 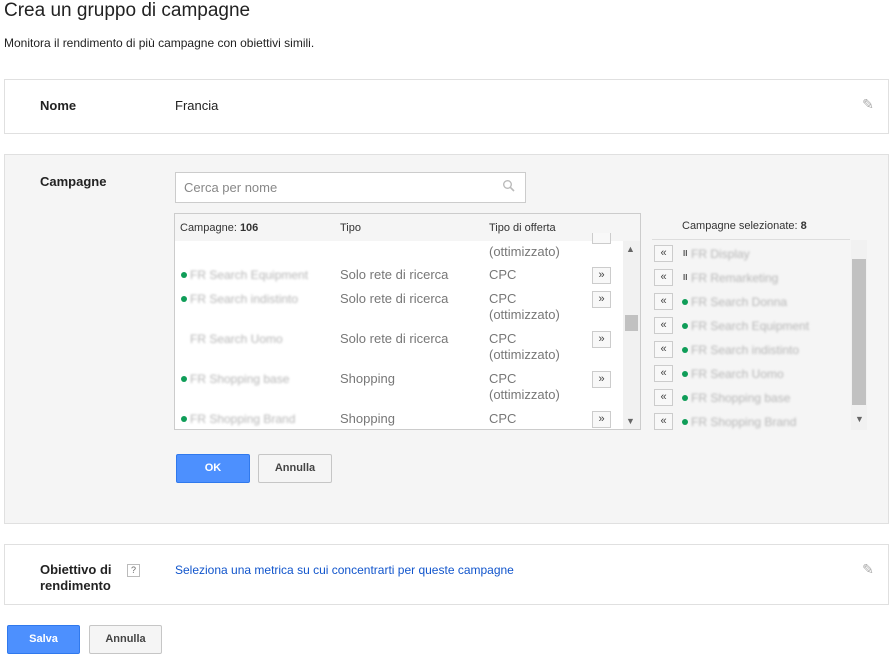 I want to click on selected-campaign-name: FR Search Donna, so click(x=739, y=302).